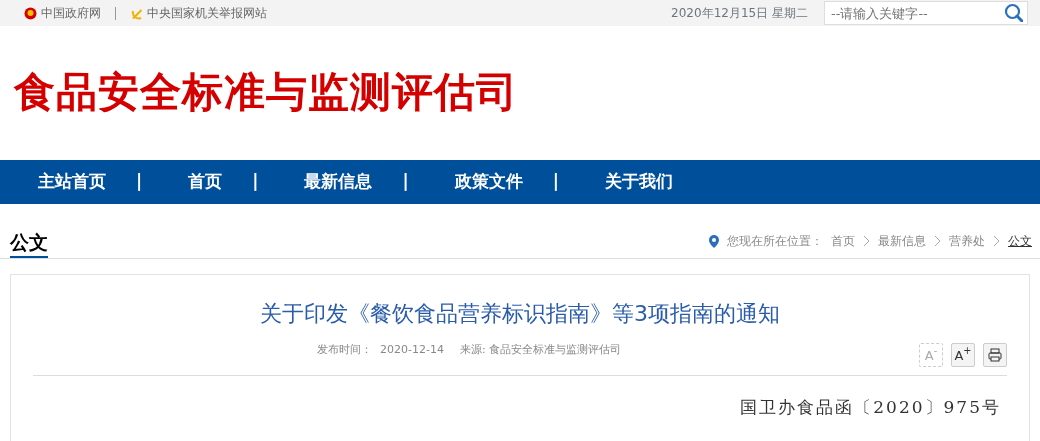  Describe the element at coordinates (207, 13) in the screenshot. I see `top-link: 中央国家机关举报网站` at that location.